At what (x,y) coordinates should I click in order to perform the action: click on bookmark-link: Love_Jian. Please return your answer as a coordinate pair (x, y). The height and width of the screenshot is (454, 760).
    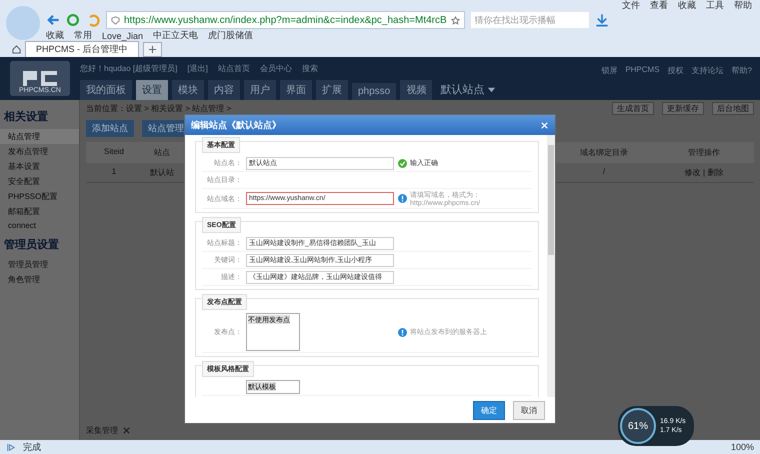
    Looking at the image, I should click on (123, 35).